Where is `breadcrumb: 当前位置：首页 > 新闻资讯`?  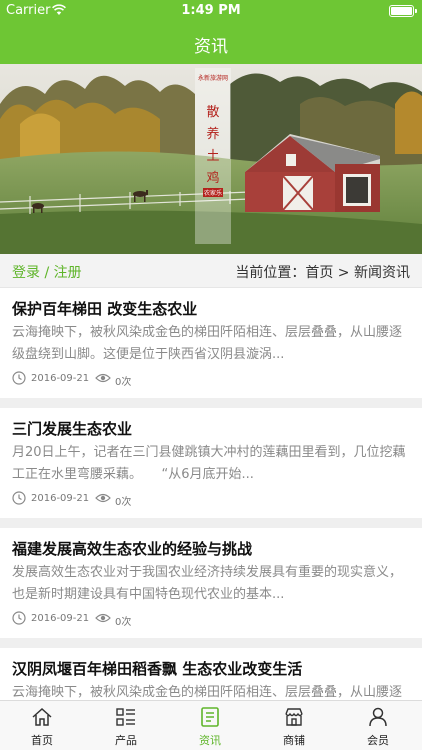 breadcrumb: 当前位置：首页 > 新闻资讯 is located at coordinates (322, 272).